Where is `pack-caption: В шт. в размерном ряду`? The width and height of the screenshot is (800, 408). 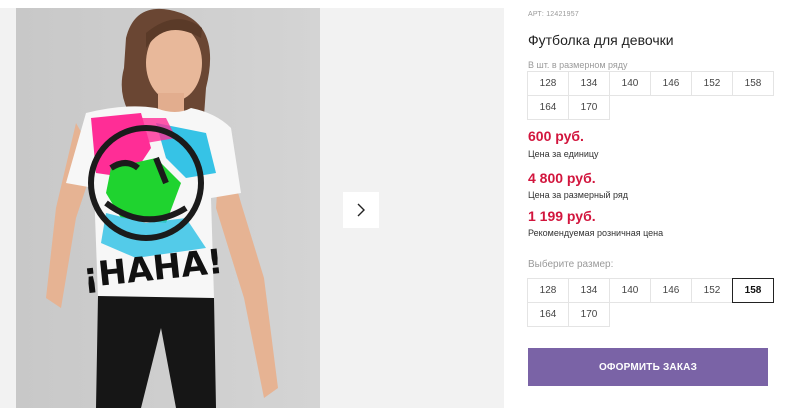
pack-caption: В шт. в размерном ряду is located at coordinates (578, 65).